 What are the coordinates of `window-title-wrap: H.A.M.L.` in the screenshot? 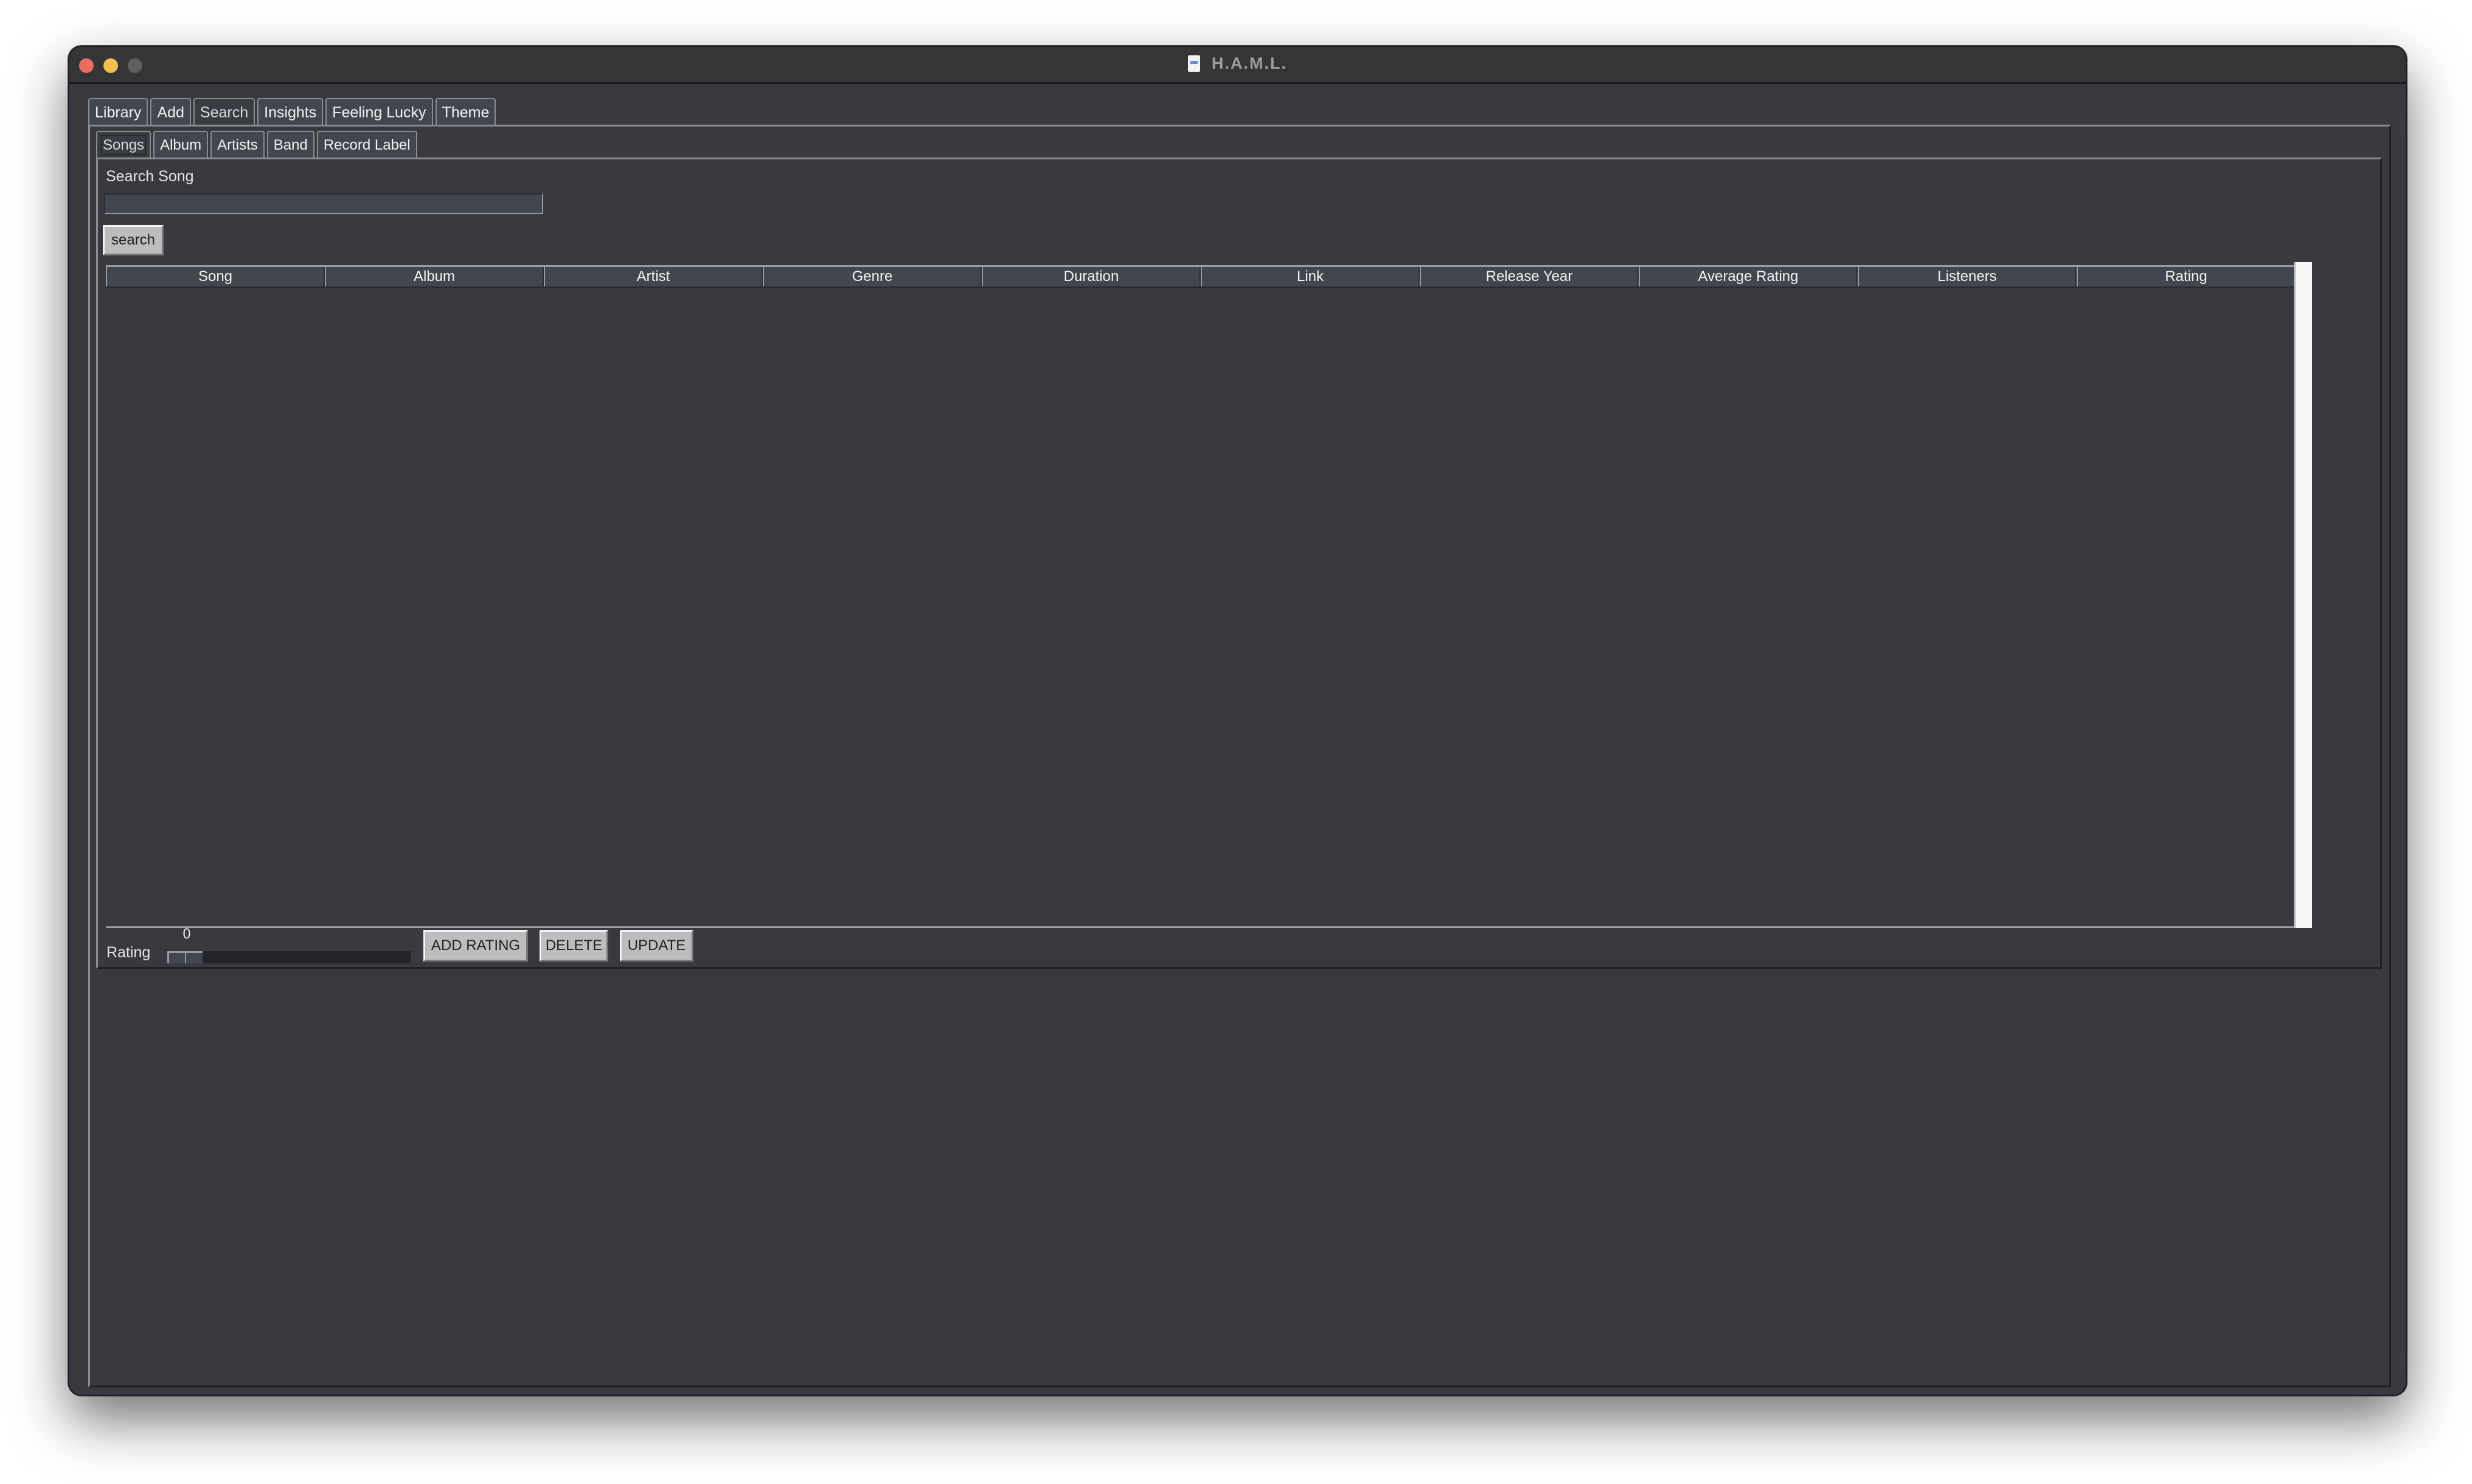 It's located at (1237, 63).